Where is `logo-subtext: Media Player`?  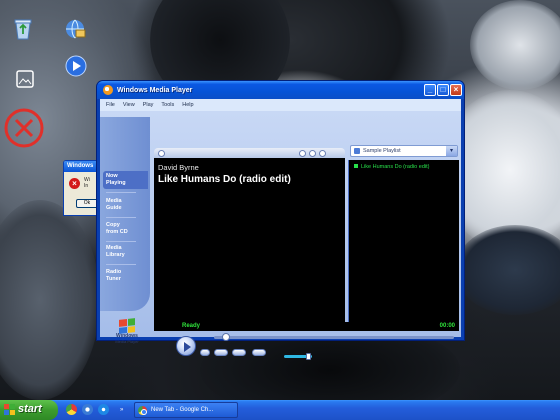
logo-subtext: Media Player is located at coordinates (127, 341).